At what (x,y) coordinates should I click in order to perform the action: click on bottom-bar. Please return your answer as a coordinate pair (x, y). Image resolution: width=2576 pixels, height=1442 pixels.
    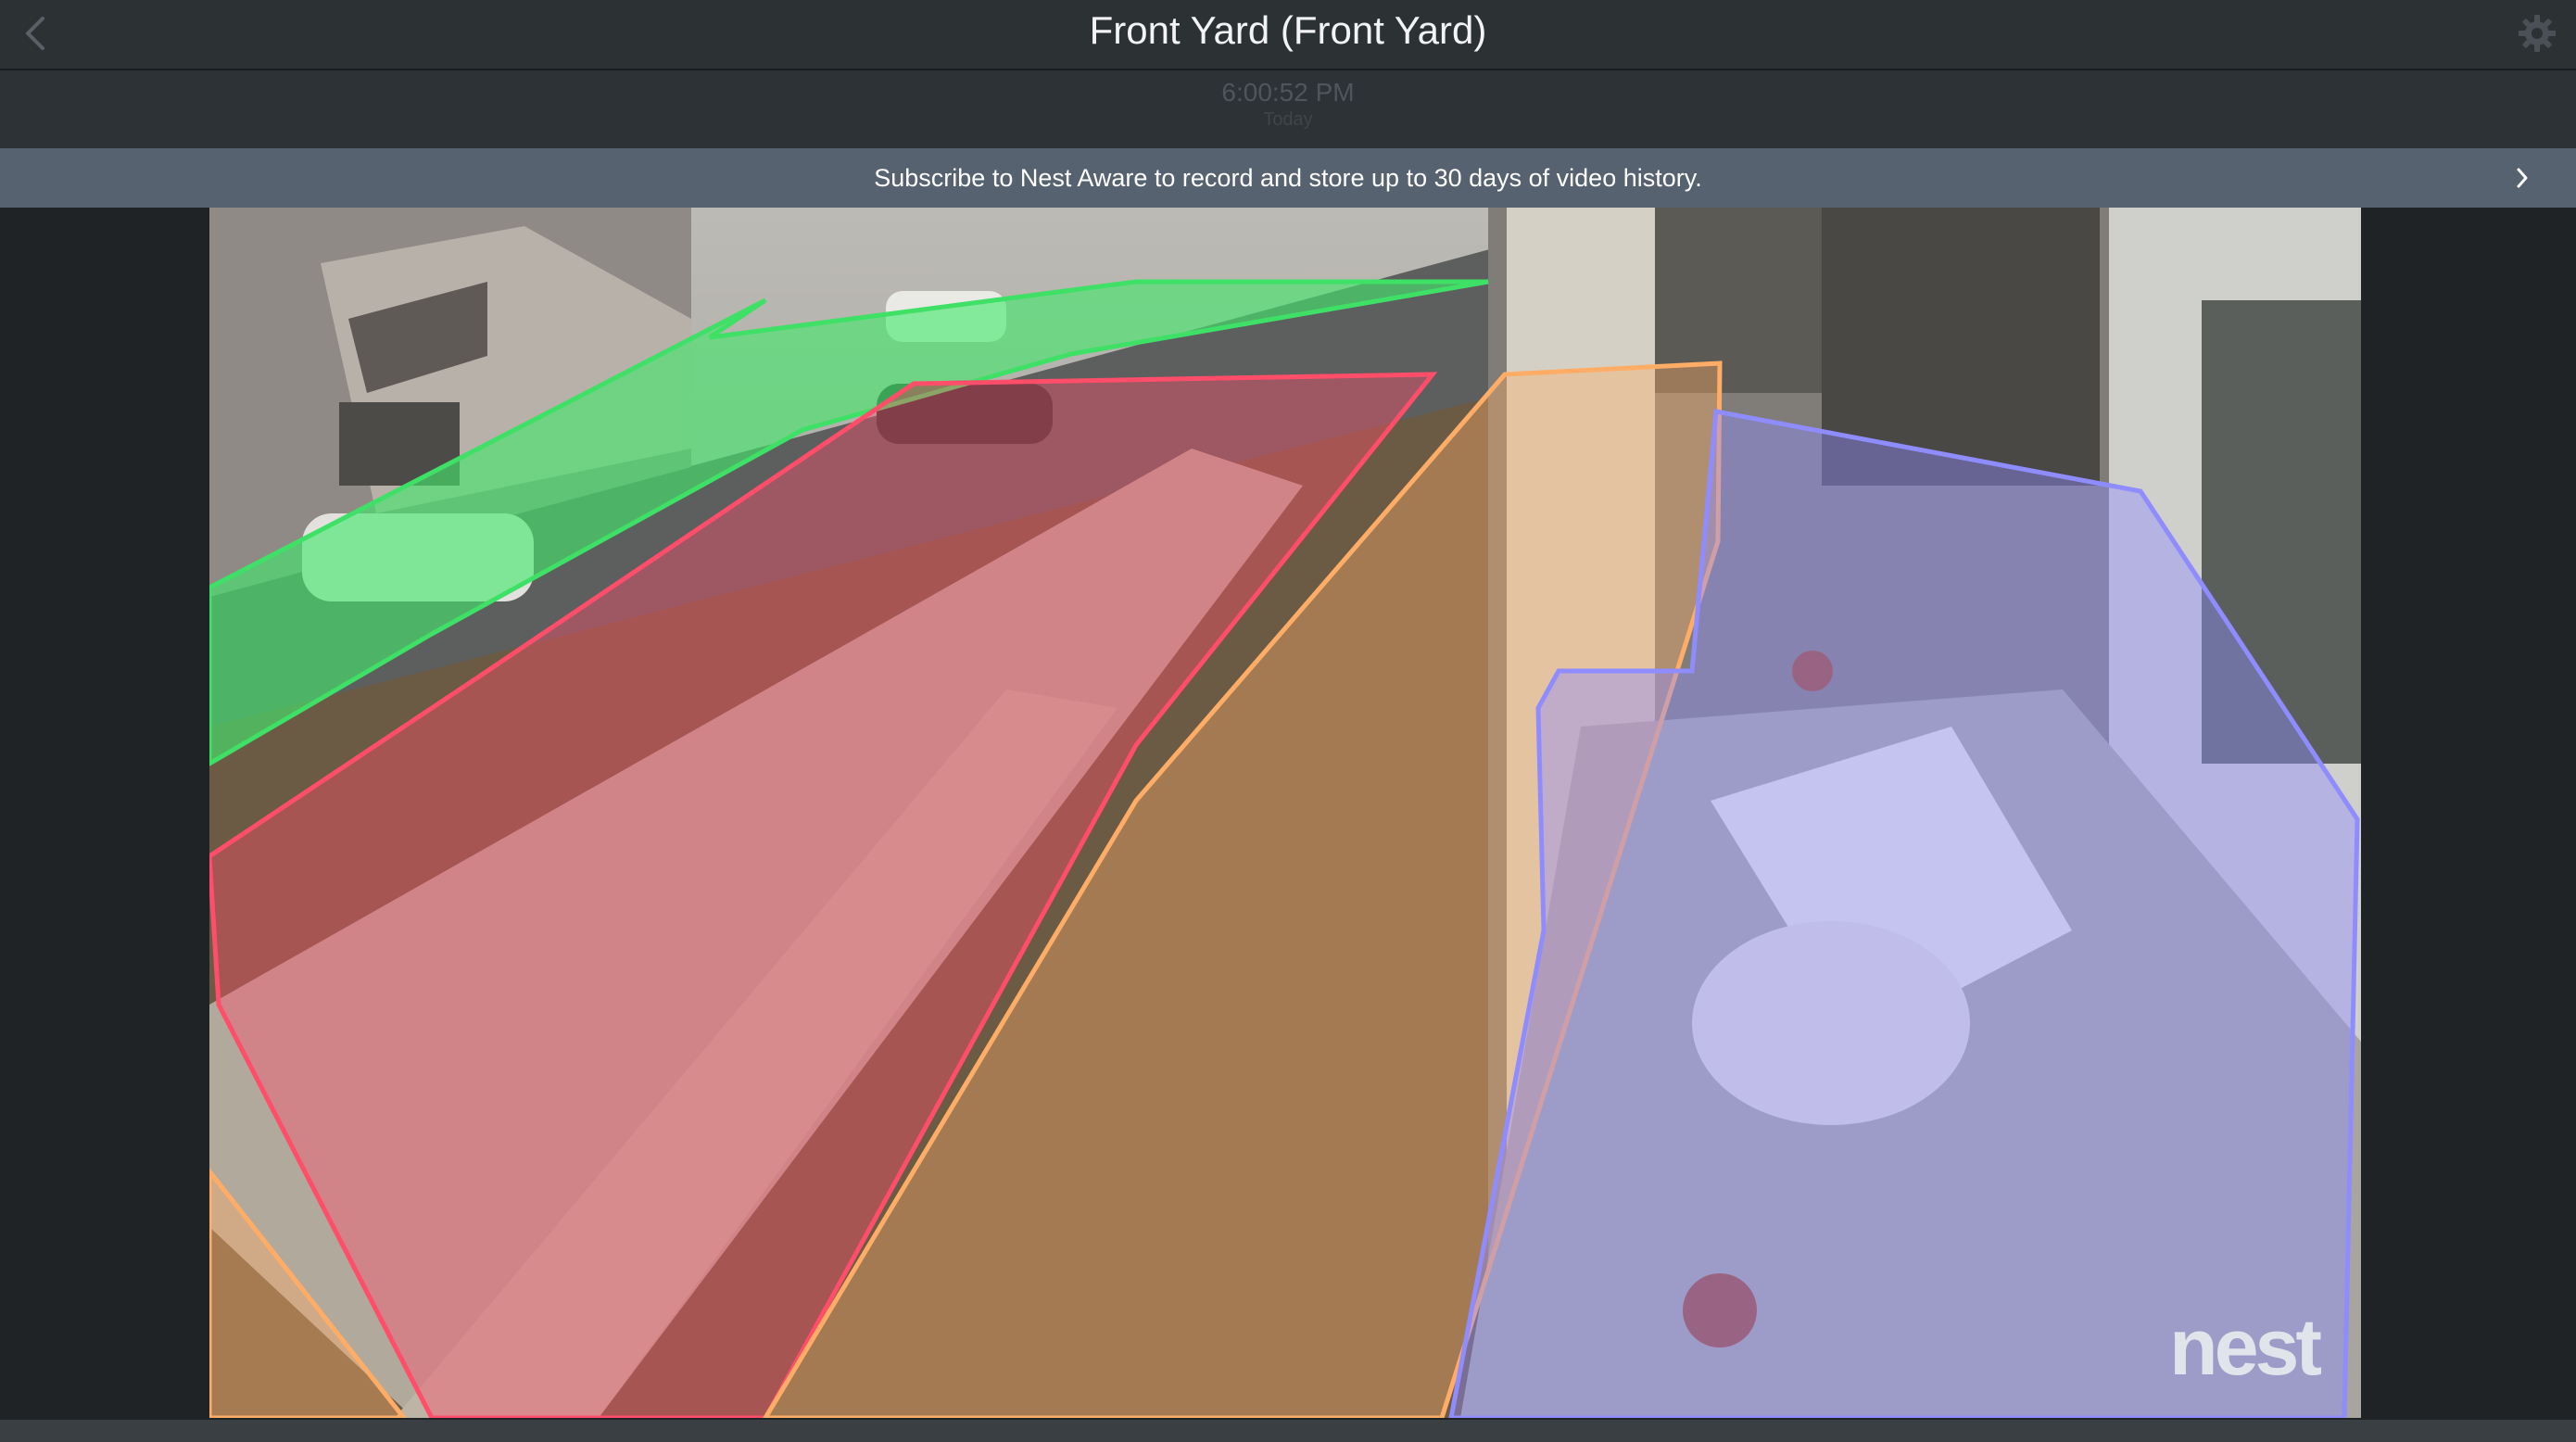
    Looking at the image, I should click on (1288, 1431).